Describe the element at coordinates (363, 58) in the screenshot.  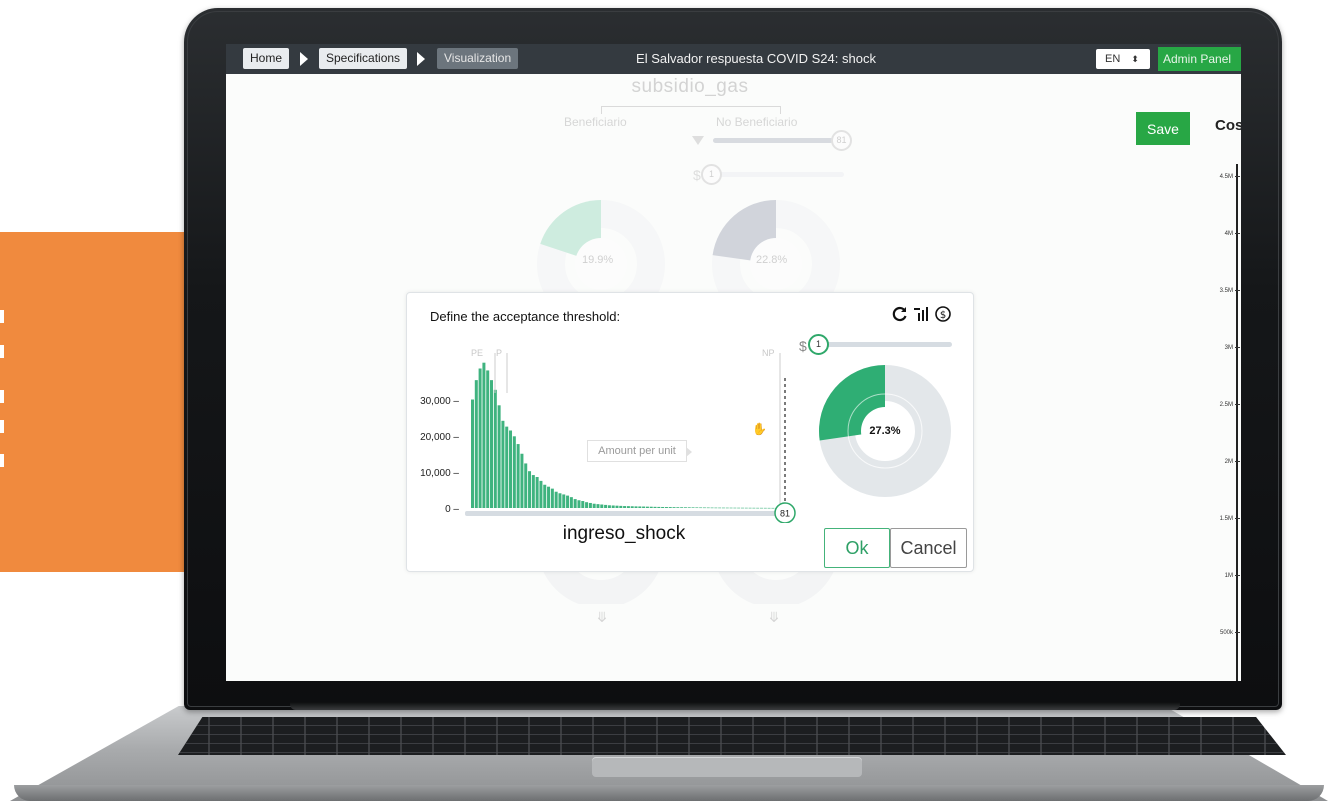
I see `breadcrumb-specifications: Specifications` at that location.